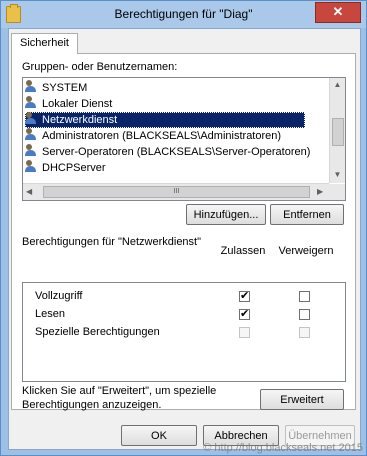 The image size is (367, 456). Describe the element at coordinates (302, 399) in the screenshot. I see `advanced-button: Erweitert` at that location.